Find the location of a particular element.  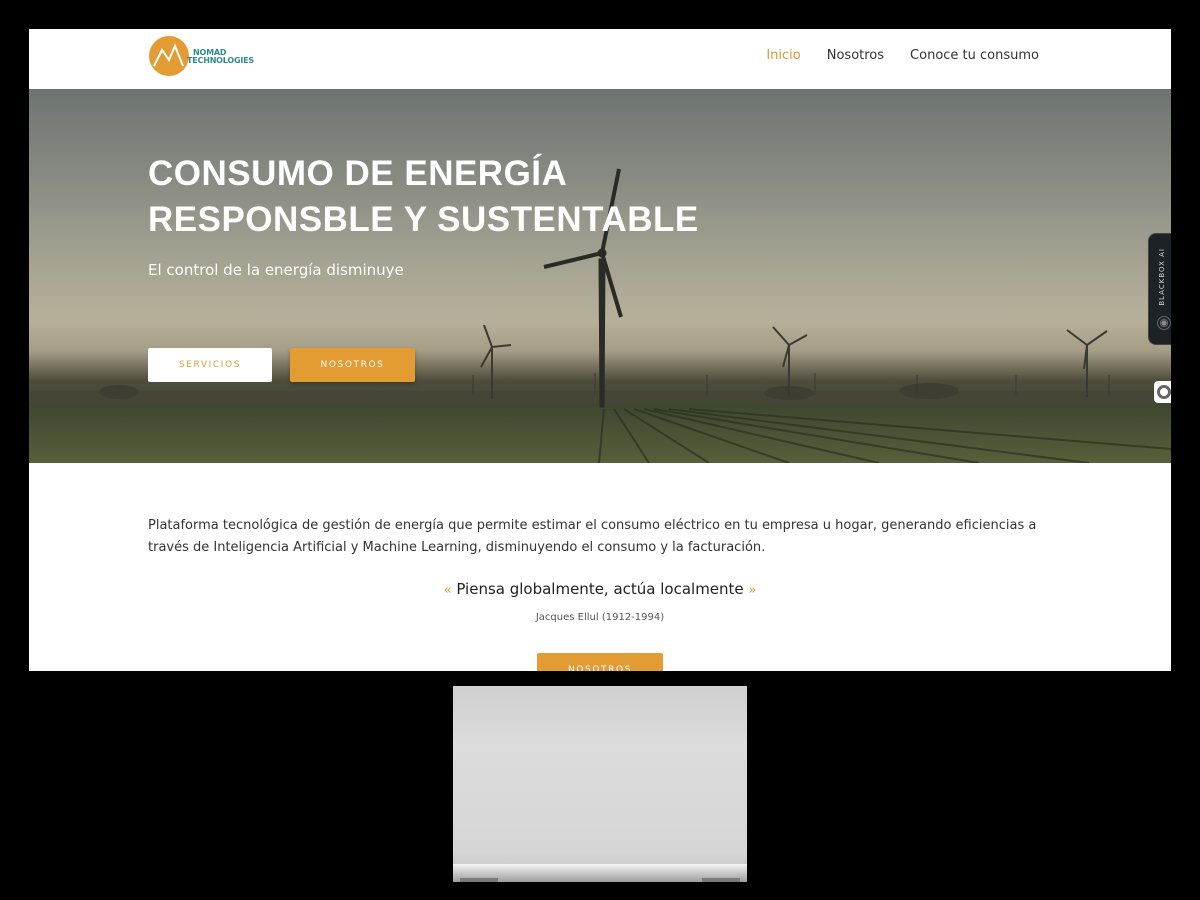

hero-nosotros-button: NOSOTROS is located at coordinates (352, 365).